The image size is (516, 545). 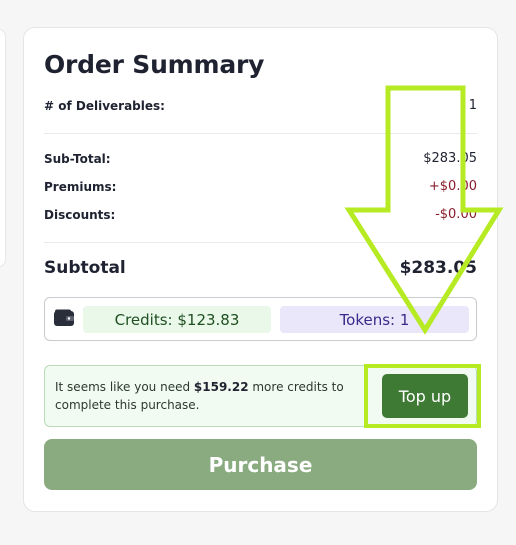 What do you see at coordinates (77, 158) in the screenshot?
I see `sub-total-label: Sub-Total:` at bounding box center [77, 158].